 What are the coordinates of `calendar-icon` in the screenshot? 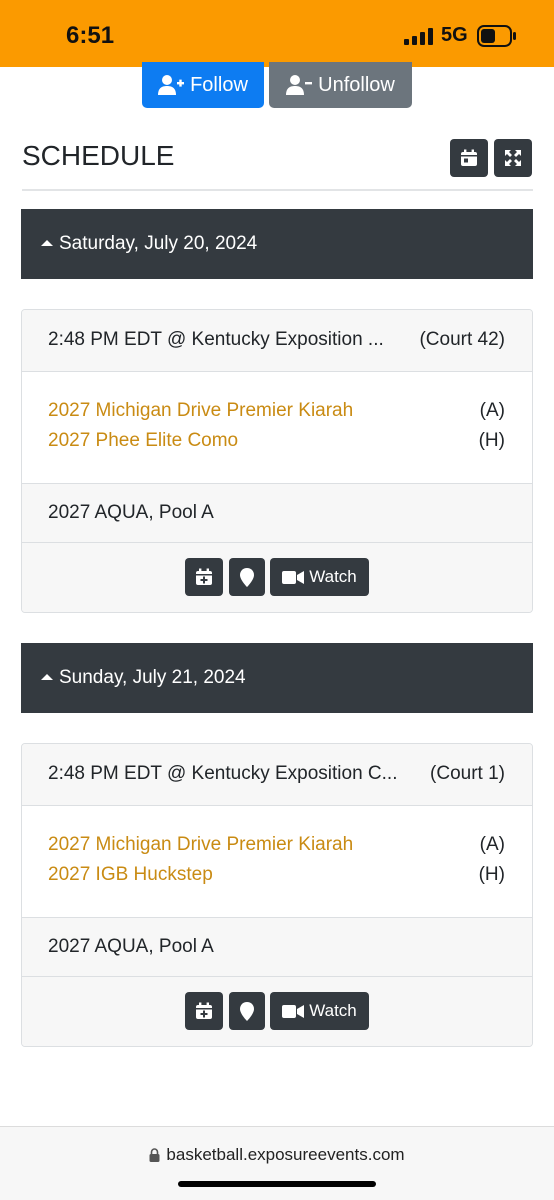 It's located at (469, 157).